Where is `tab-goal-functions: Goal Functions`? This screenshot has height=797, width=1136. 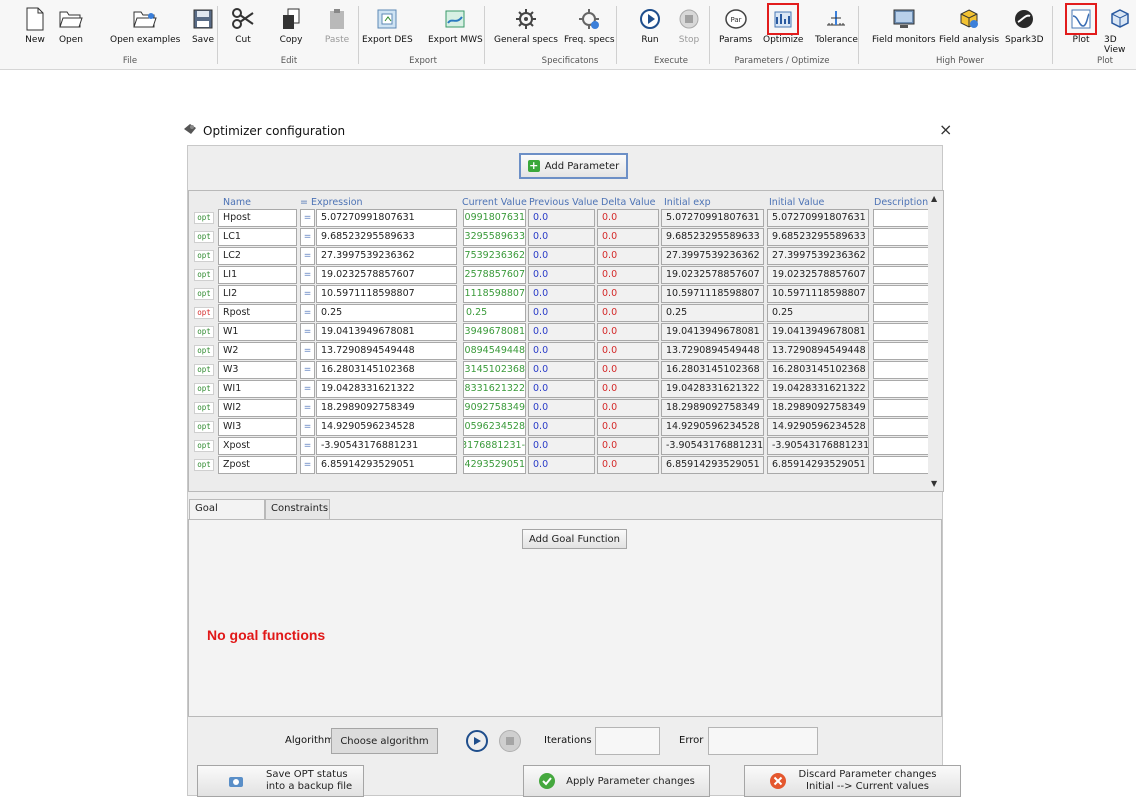
tab-goal-functions: Goal Functions is located at coordinates (227, 515).